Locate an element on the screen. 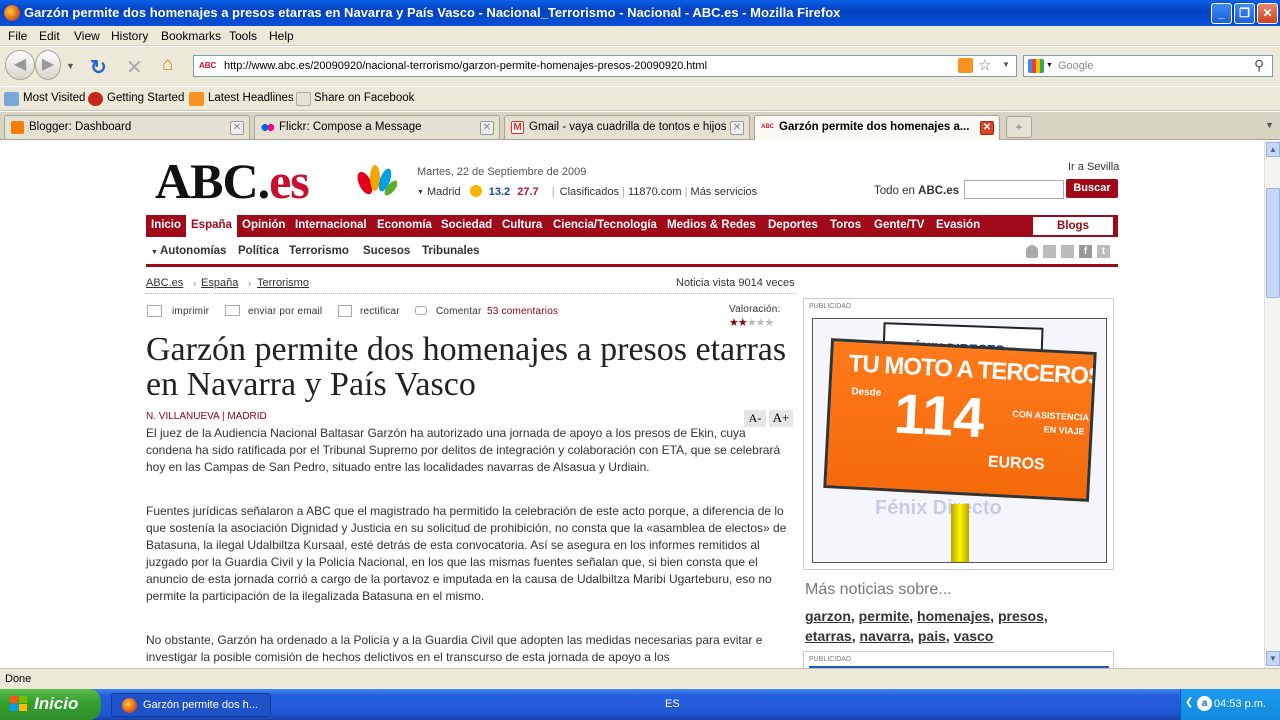 This screenshot has width=1280, height=720. tab-flickr: Flickr: Compose a Message ✕ is located at coordinates (377, 127).